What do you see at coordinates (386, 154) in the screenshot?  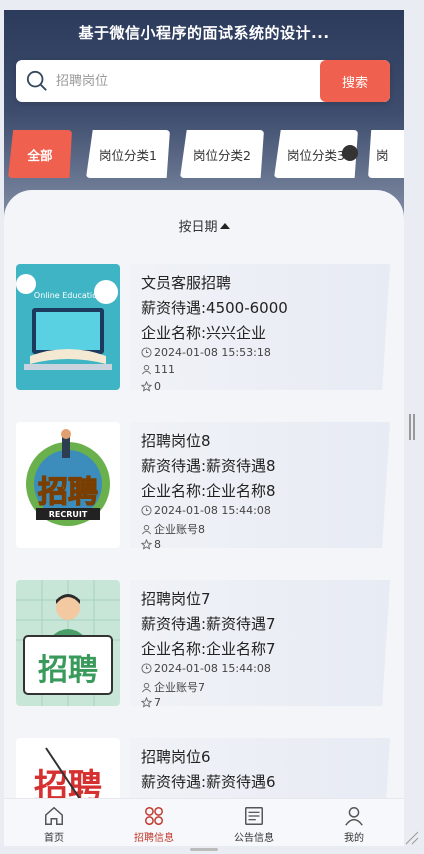 I see `category-4: 岗` at bounding box center [386, 154].